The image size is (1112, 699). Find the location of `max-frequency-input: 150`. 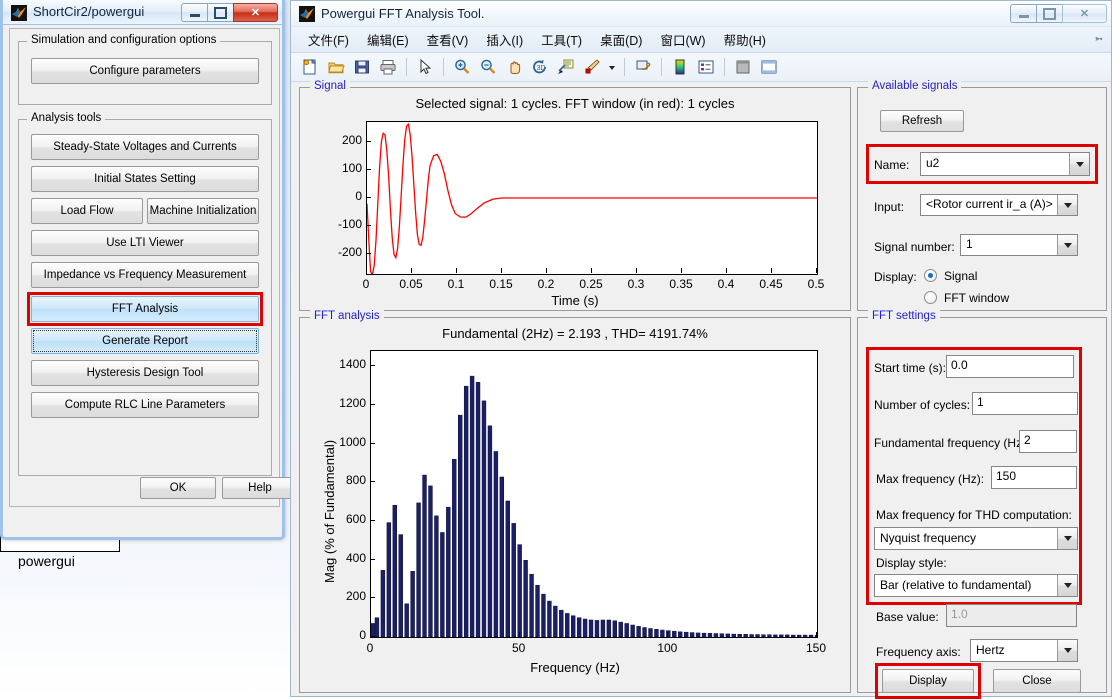

max-frequency-input: 150 is located at coordinates (1034, 477).